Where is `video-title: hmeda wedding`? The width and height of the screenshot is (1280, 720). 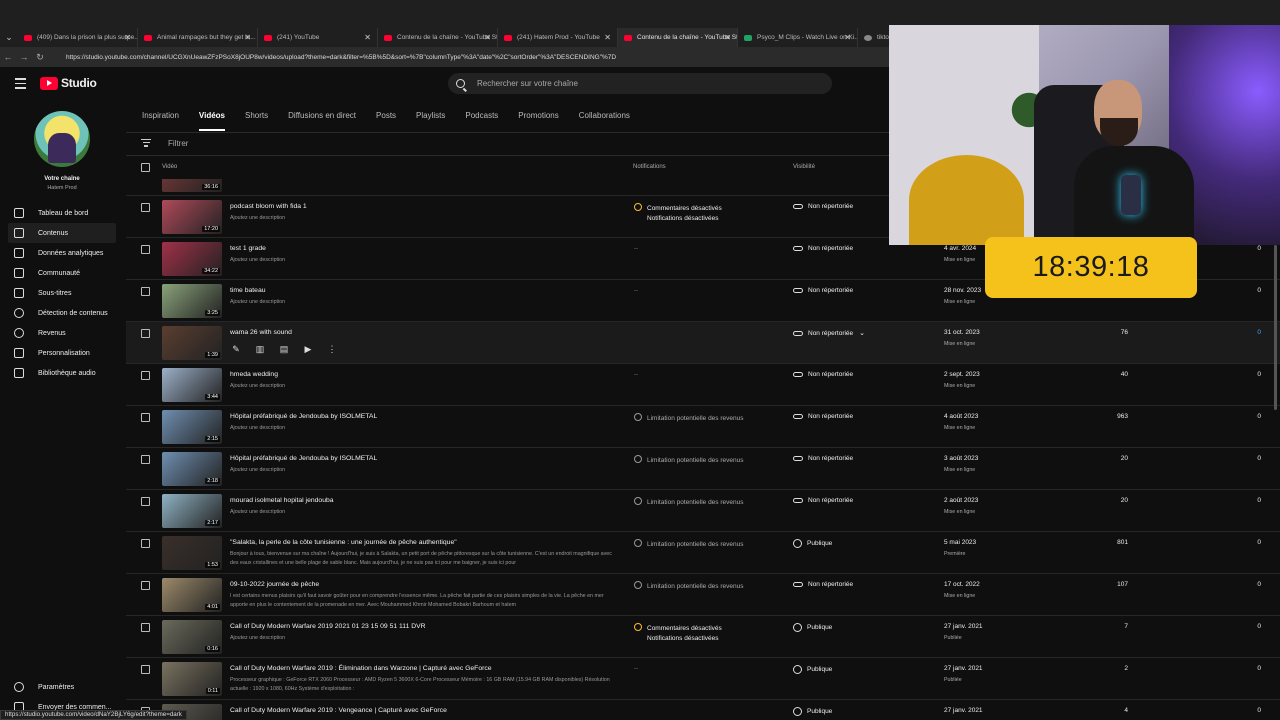 video-title: hmeda wedding is located at coordinates (254, 374).